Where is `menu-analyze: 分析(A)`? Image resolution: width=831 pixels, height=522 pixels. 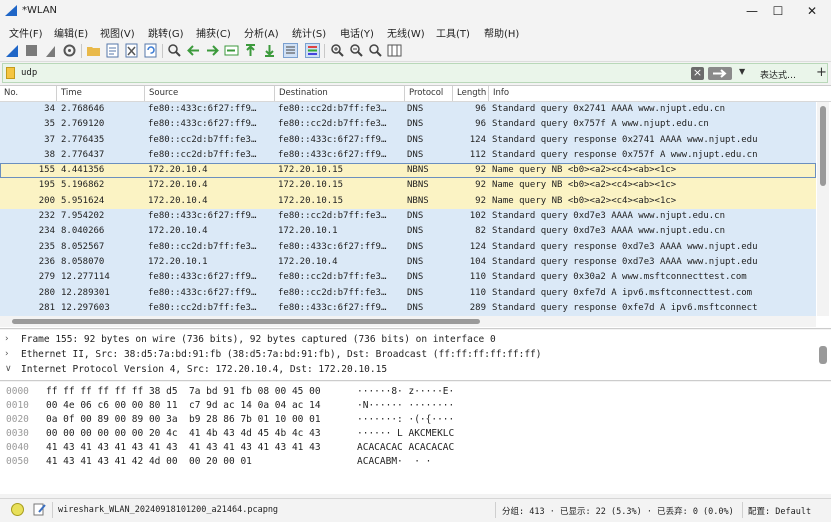 menu-analyze: 分析(A) is located at coordinates (261, 32).